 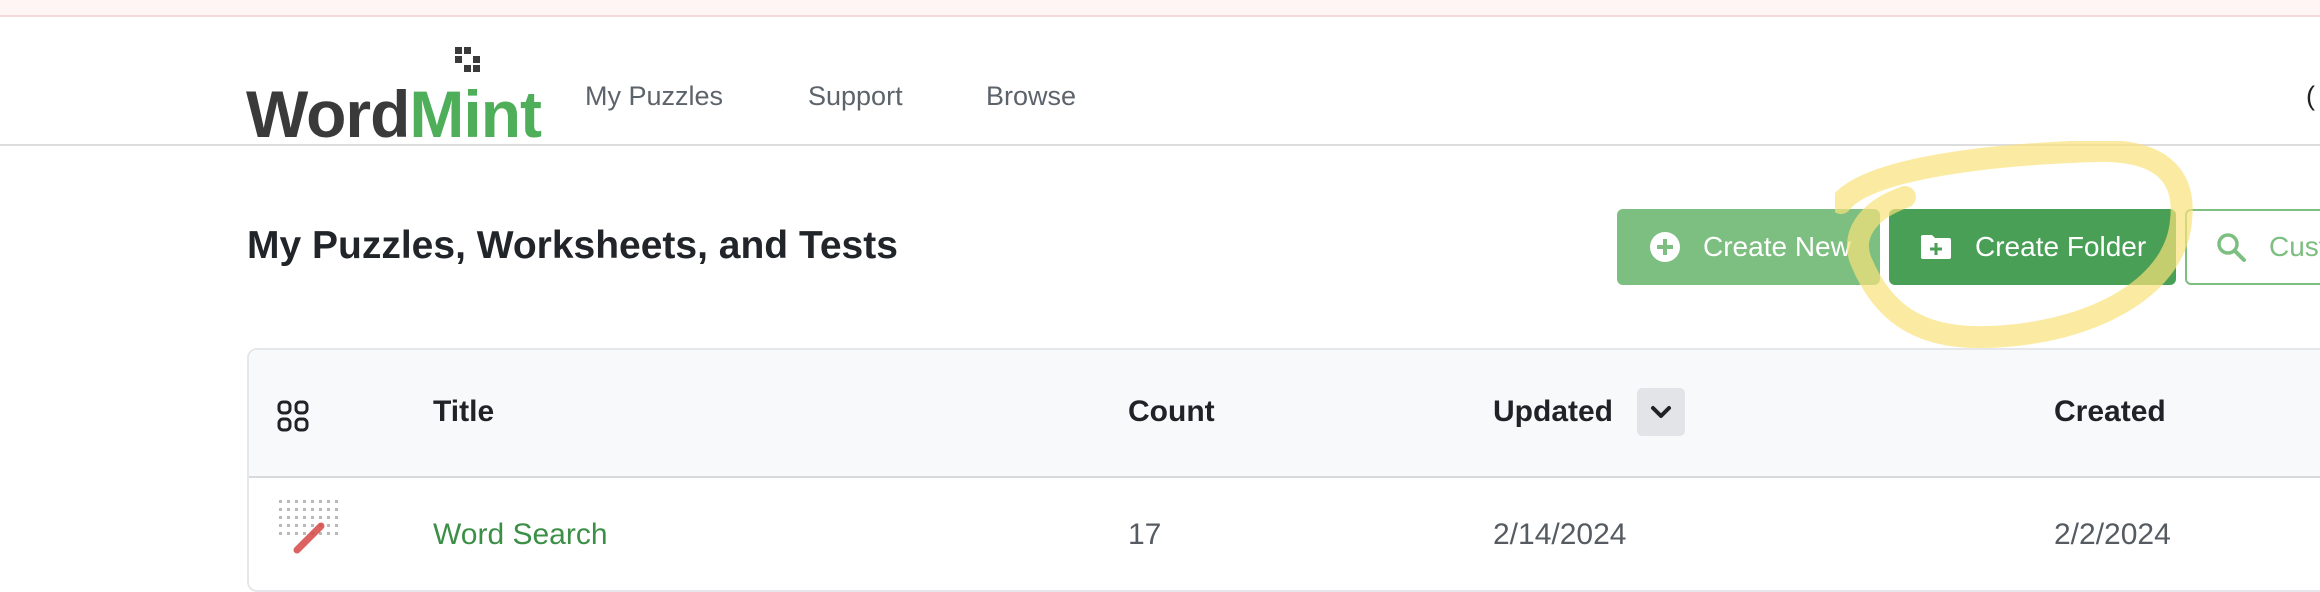 I want to click on grid-view-icon, so click(x=293, y=416).